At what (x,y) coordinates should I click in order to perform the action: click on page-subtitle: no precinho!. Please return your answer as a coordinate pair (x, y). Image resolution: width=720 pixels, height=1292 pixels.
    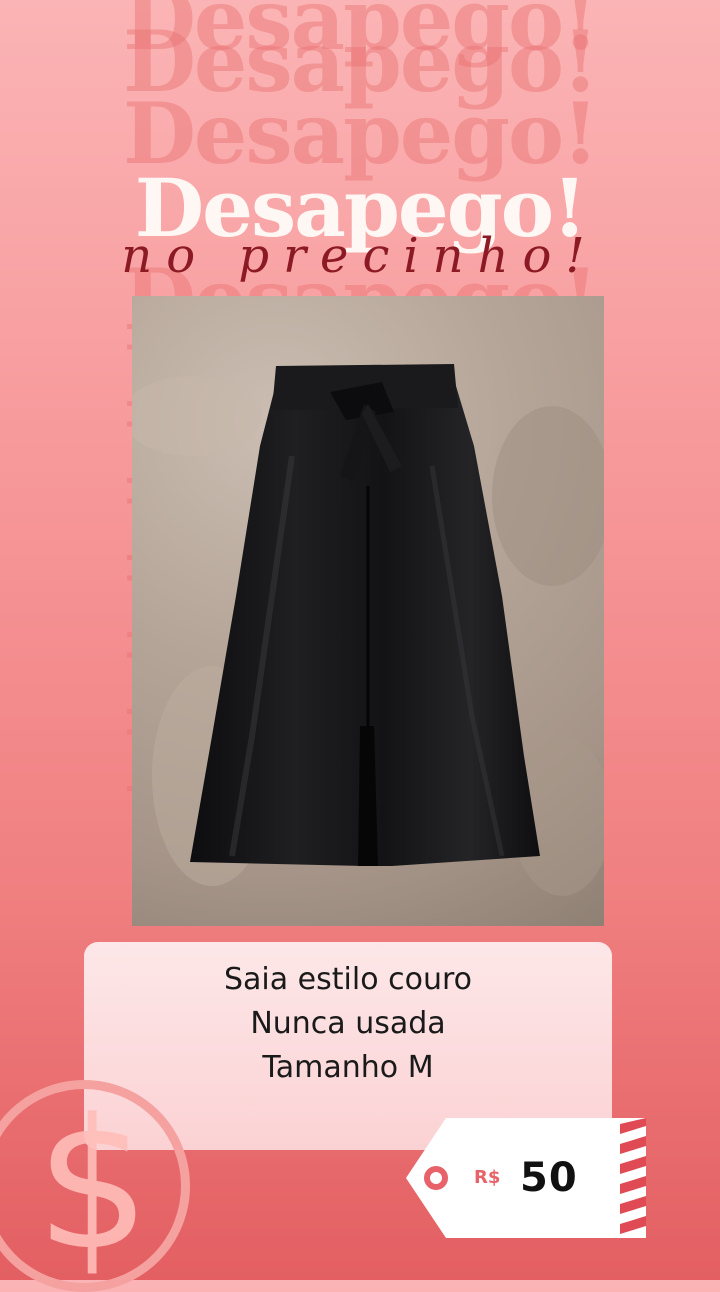
    Looking at the image, I should click on (360, 256).